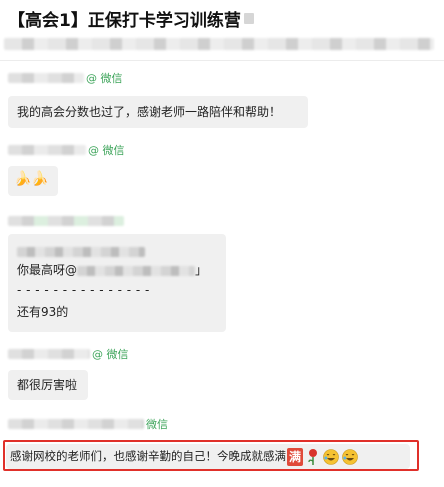 The image size is (444, 487). Describe the element at coordinates (249, 18) in the screenshot. I see `status-icon` at that location.